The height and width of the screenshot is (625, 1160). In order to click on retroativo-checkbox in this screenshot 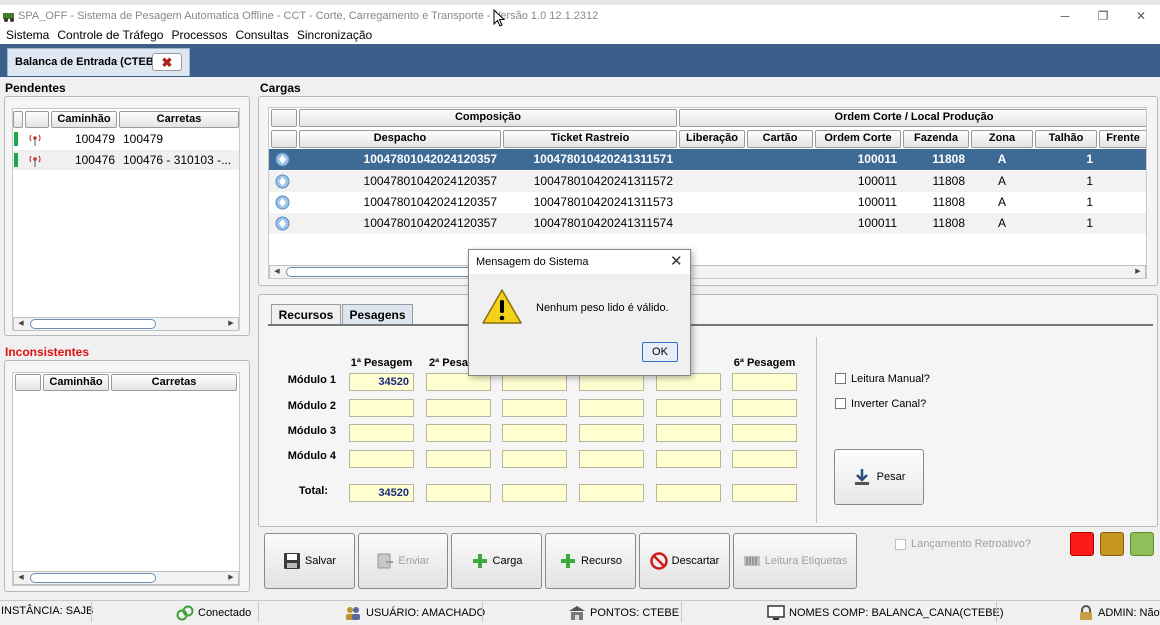, I will do `click(900, 544)`.